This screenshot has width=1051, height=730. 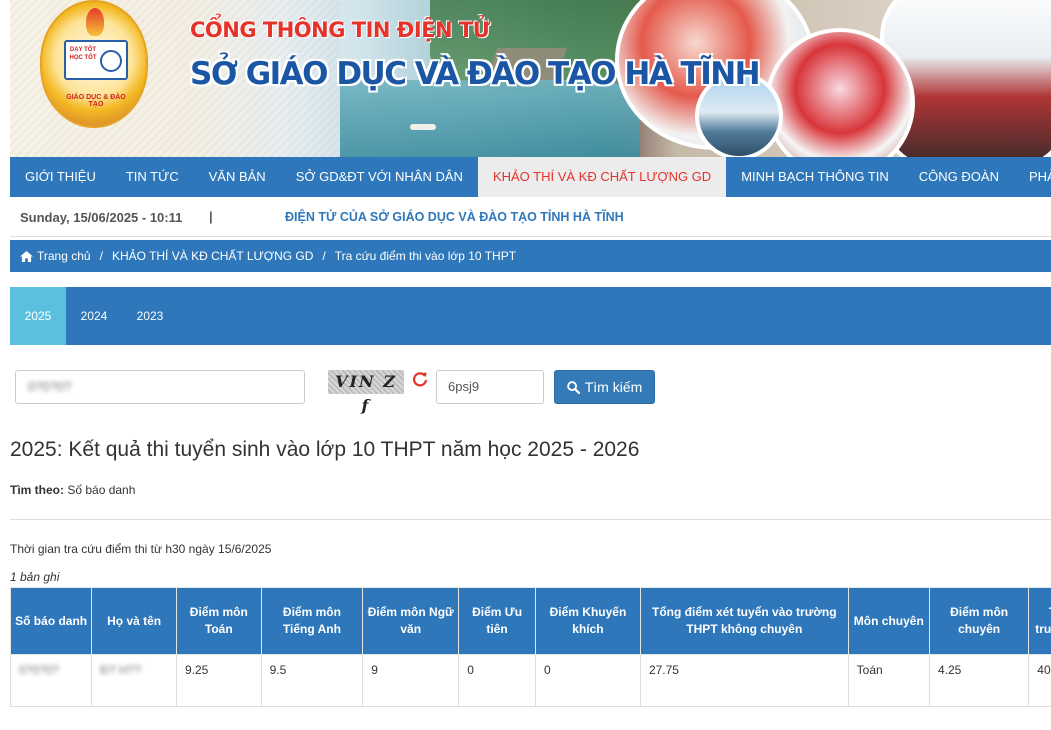 I want to click on cell-total-regular: 27.75, so click(x=744, y=680).